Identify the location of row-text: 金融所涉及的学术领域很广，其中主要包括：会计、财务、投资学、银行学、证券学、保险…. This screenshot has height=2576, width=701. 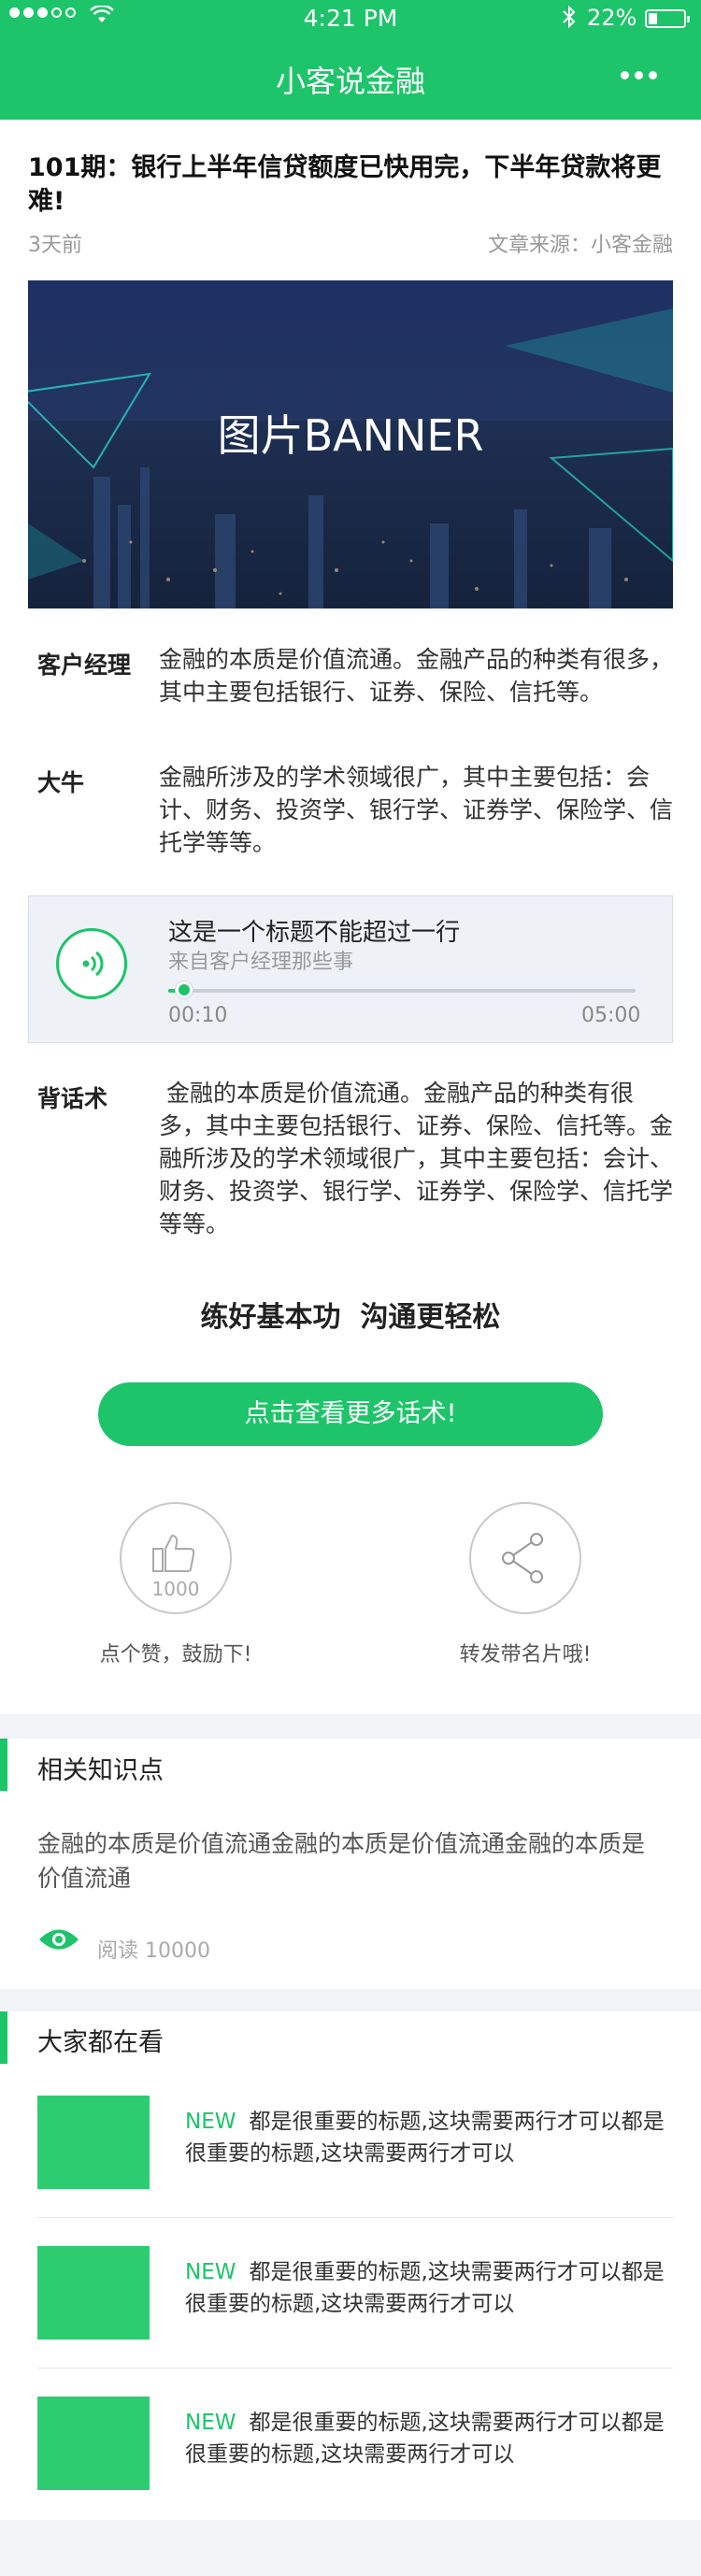
(416, 810).